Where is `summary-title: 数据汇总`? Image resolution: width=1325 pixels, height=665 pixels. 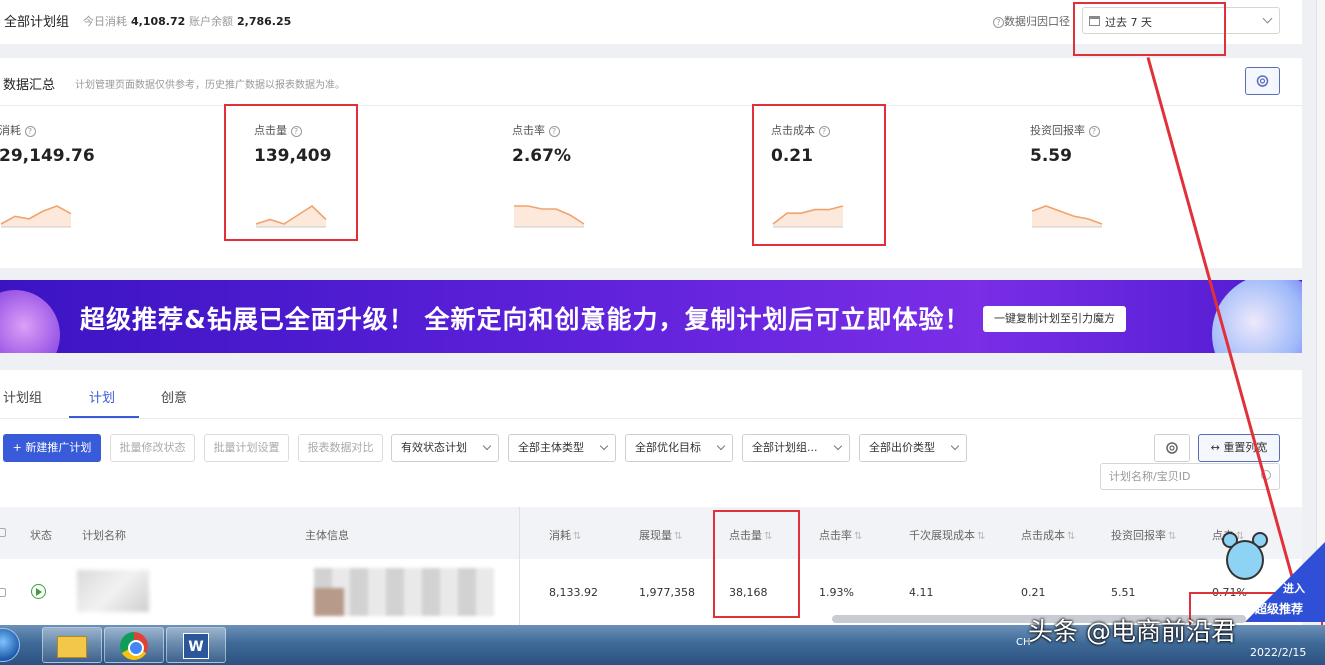 summary-title: 数据汇总 is located at coordinates (29, 85).